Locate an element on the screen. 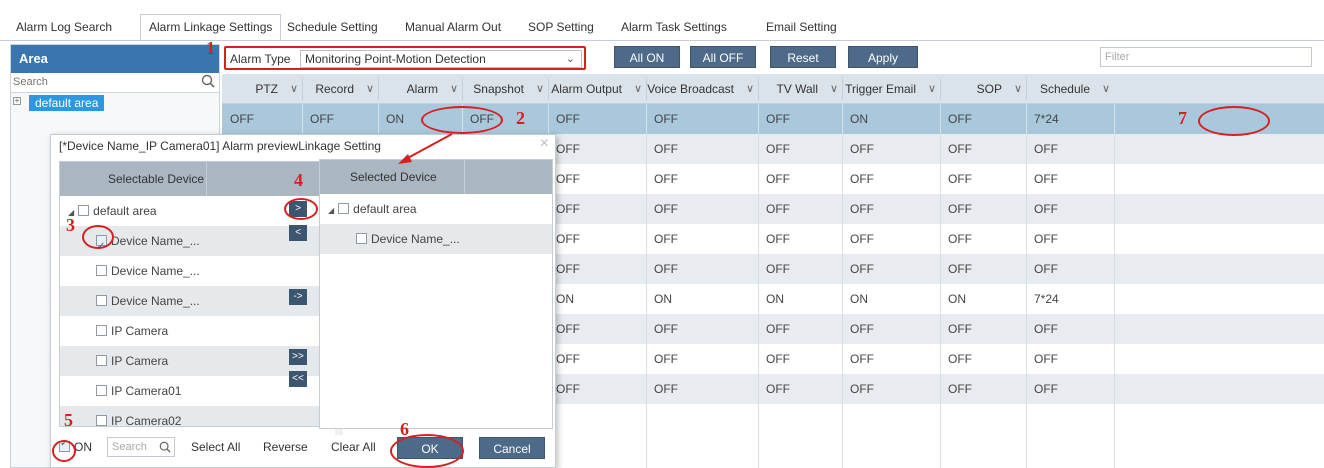  search-icon is located at coordinates (165, 447).